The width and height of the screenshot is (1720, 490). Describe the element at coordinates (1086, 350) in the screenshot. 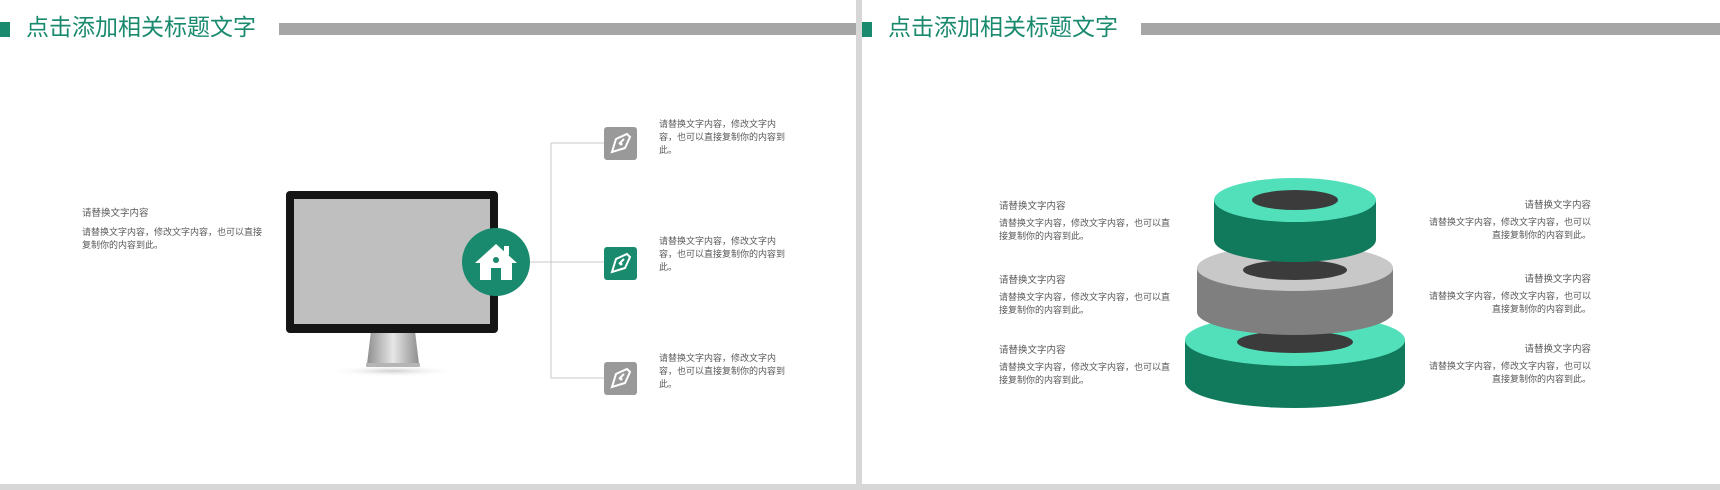

I see `left-item-heading-3: 请替换文字内容` at that location.